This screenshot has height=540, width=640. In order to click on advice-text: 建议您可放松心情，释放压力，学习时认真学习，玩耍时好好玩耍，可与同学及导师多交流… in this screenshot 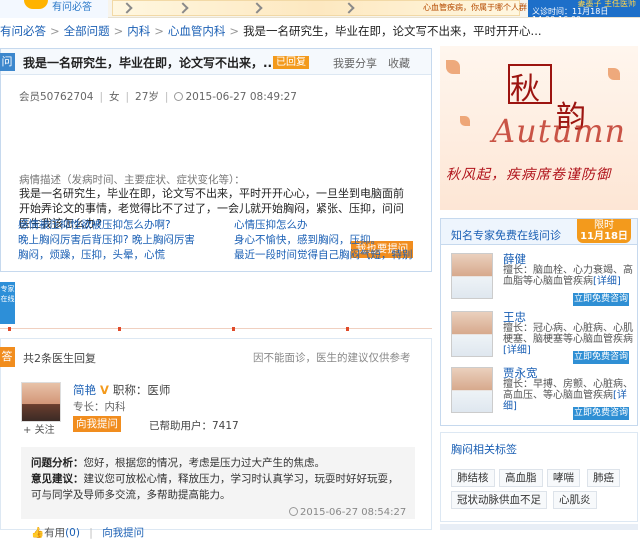, I will do `click(215, 487)`.